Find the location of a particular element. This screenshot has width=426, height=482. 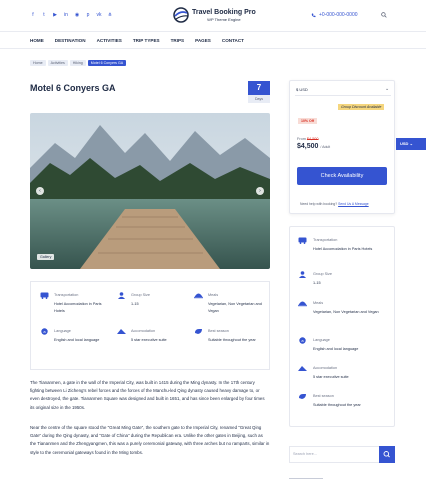

nav-home: HOME is located at coordinates (37, 40).